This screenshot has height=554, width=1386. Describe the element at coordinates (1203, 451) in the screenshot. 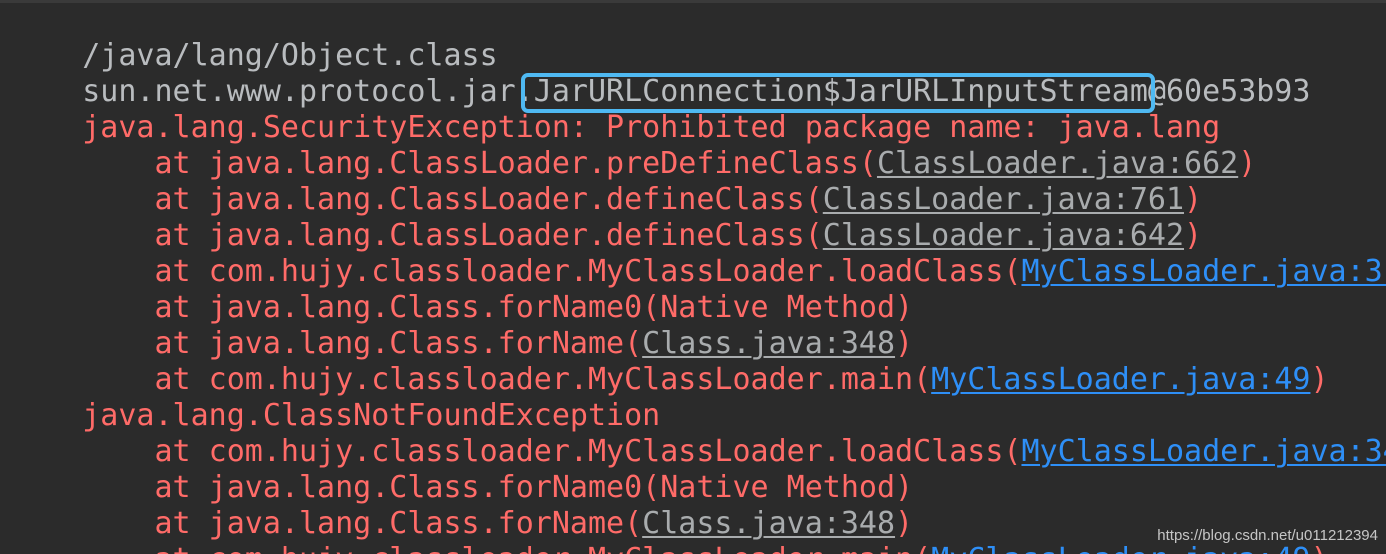

I see `user-source-link: MyClassLoader.java:34` at that location.